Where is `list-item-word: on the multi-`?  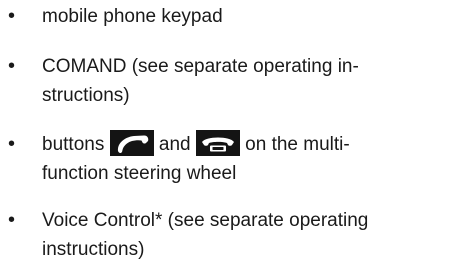 list-item-word: on the multi- is located at coordinates (297, 144).